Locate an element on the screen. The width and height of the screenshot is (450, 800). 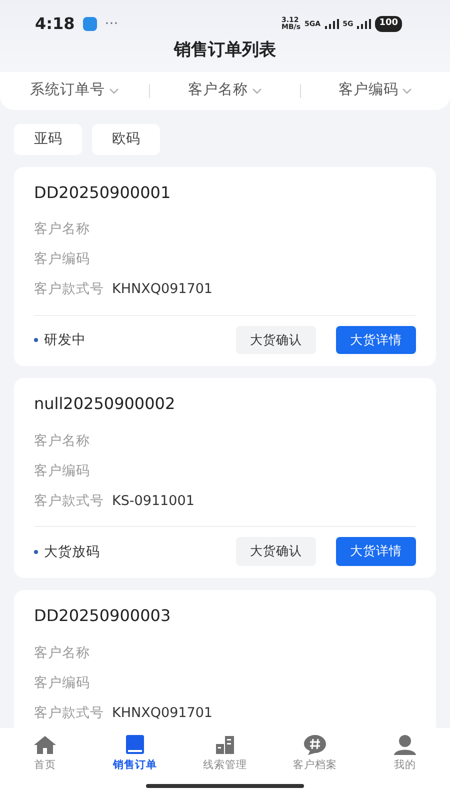
more-indicator: ··· is located at coordinates (111, 24).